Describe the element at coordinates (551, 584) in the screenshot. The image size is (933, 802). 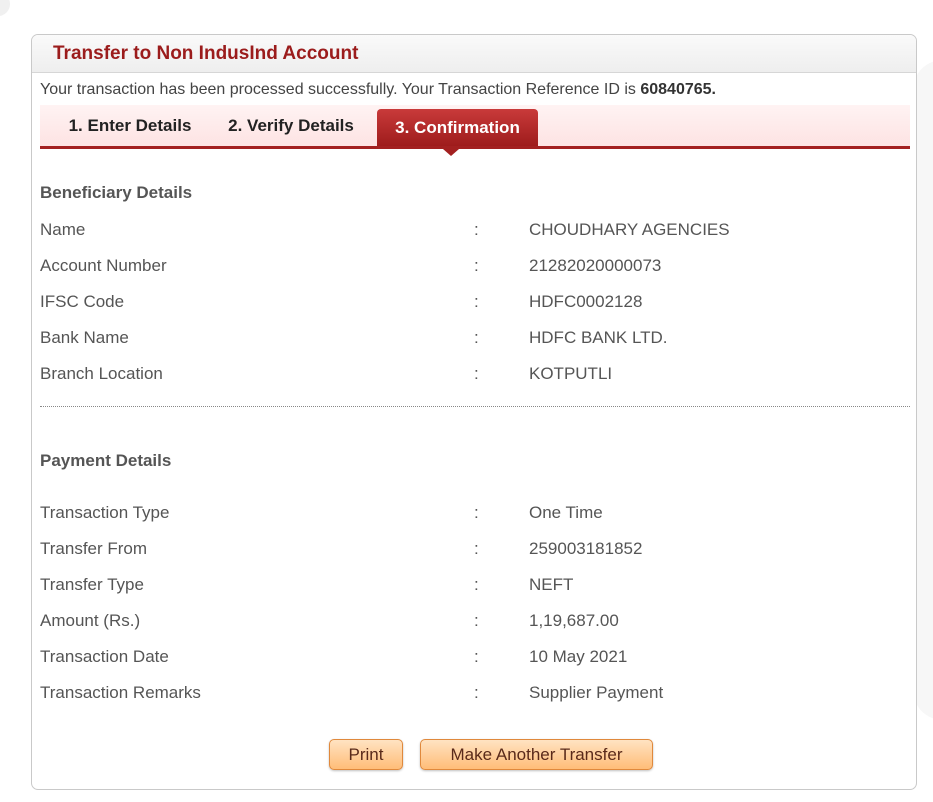
I see `detail-value: NEFT` at that location.